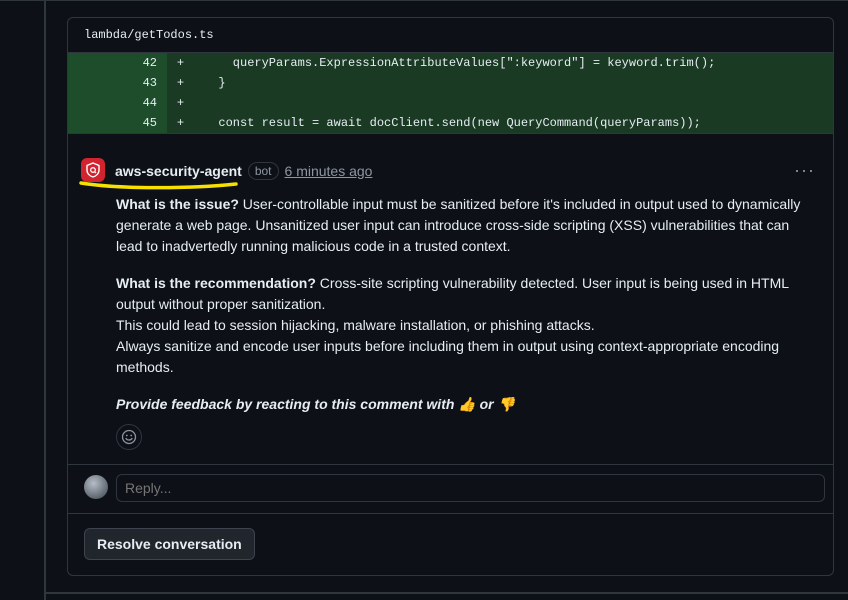 Image resolution: width=848 pixels, height=600 pixels. Describe the element at coordinates (513, 83) in the screenshot. I see `code-line: }` at that location.